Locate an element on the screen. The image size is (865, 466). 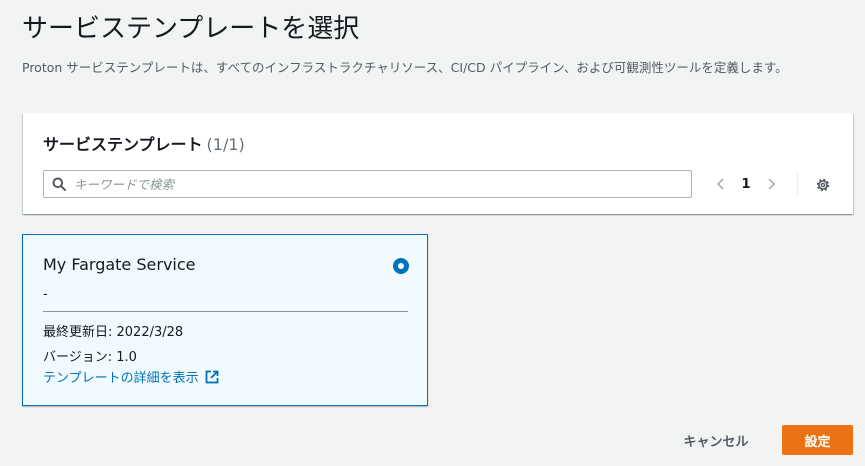
template-card-description: - is located at coordinates (45, 294).